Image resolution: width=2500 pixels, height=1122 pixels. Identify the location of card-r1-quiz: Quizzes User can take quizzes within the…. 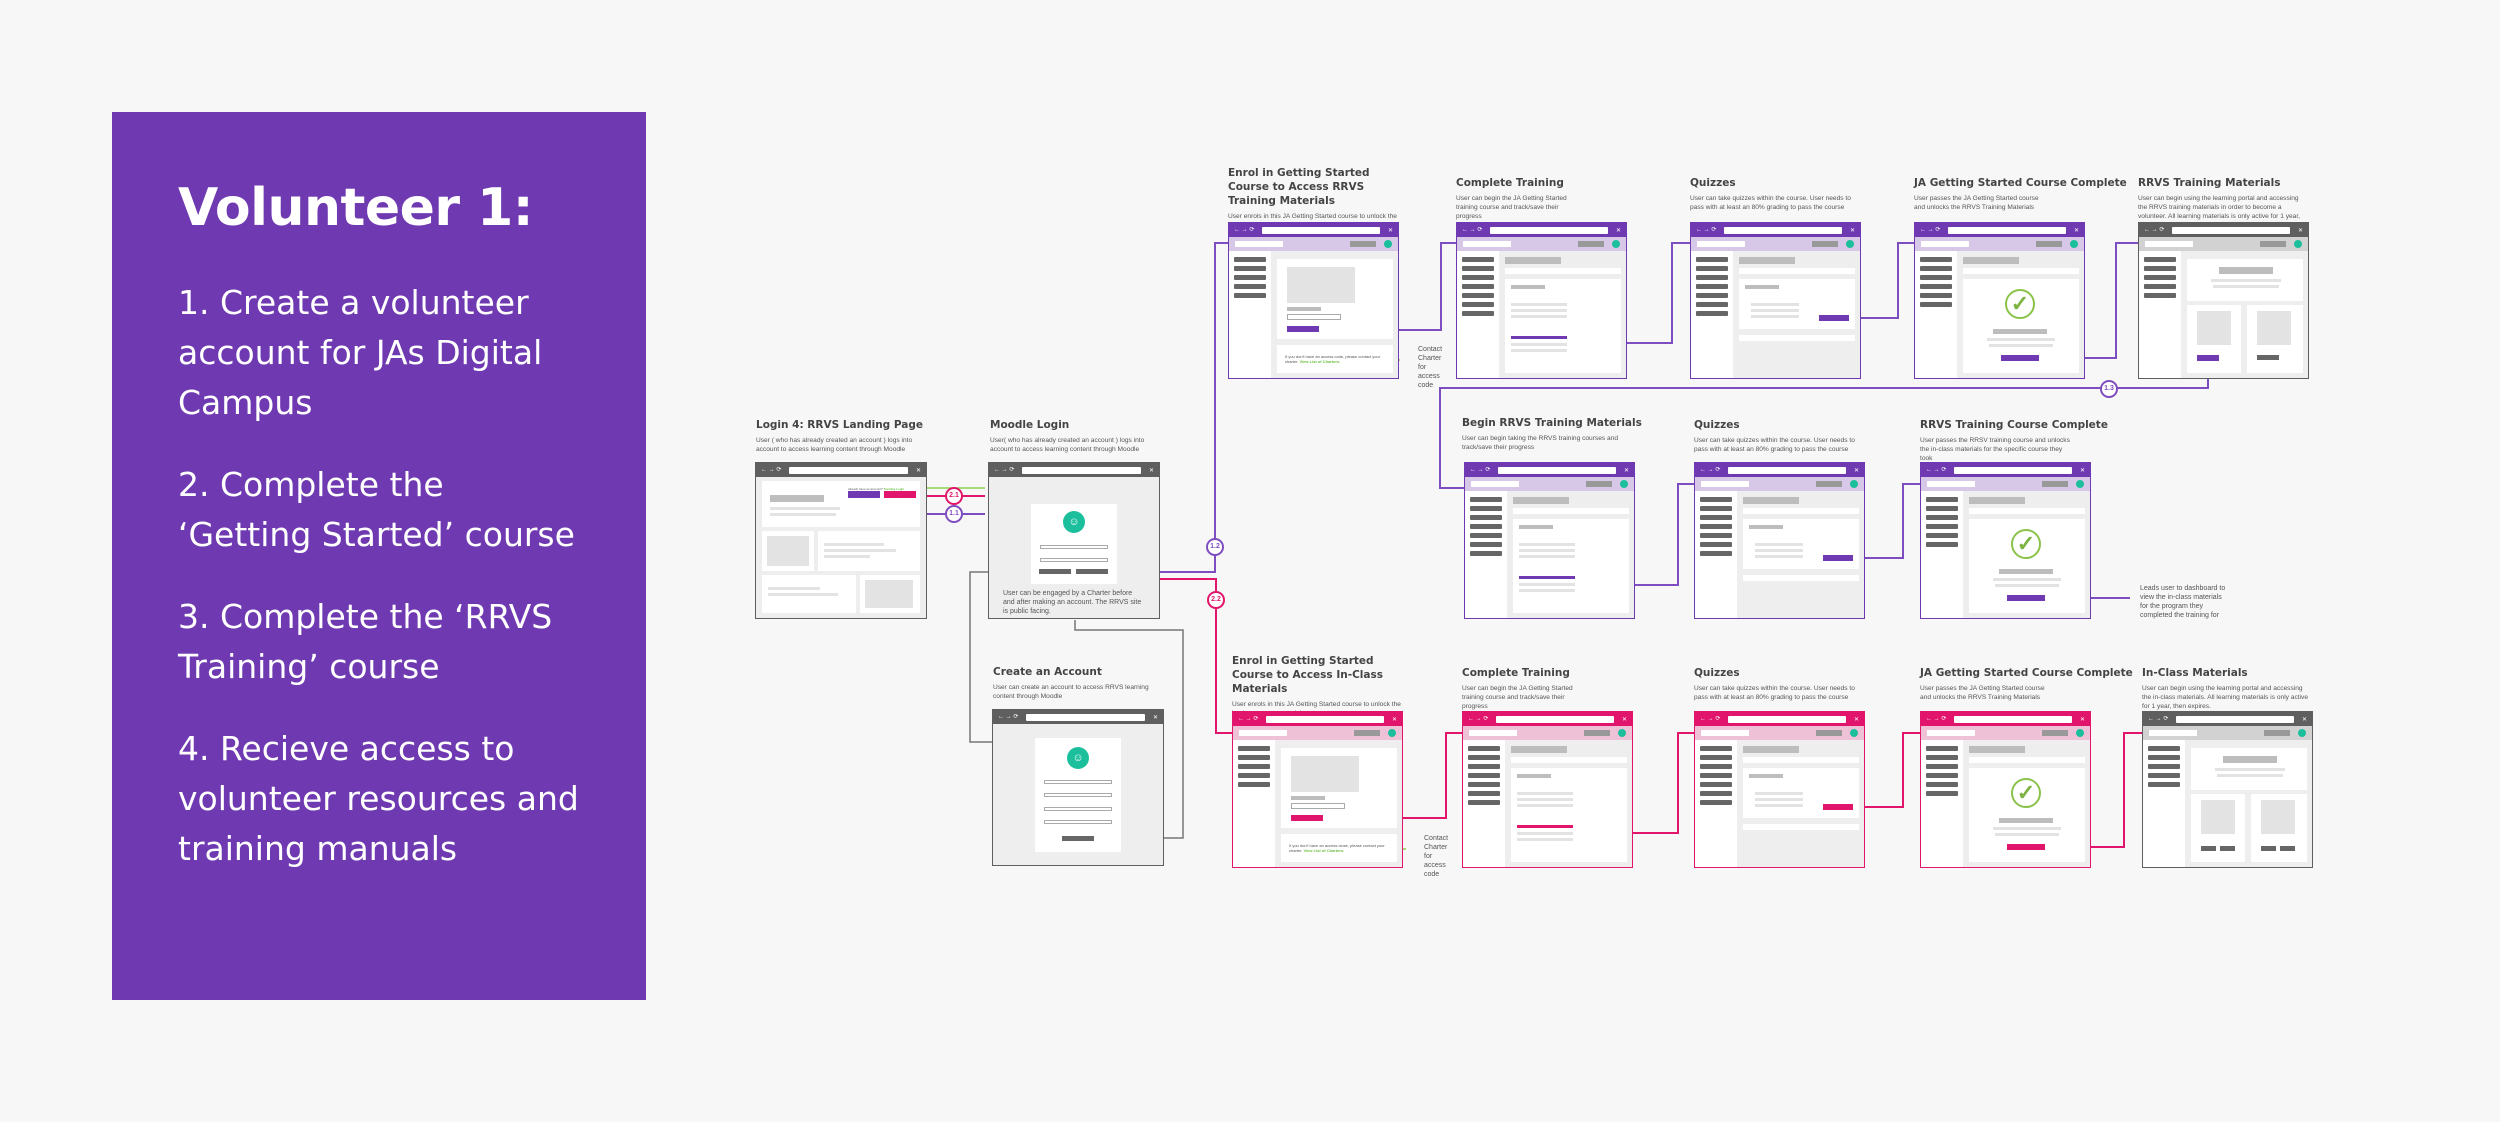
(1775, 194).